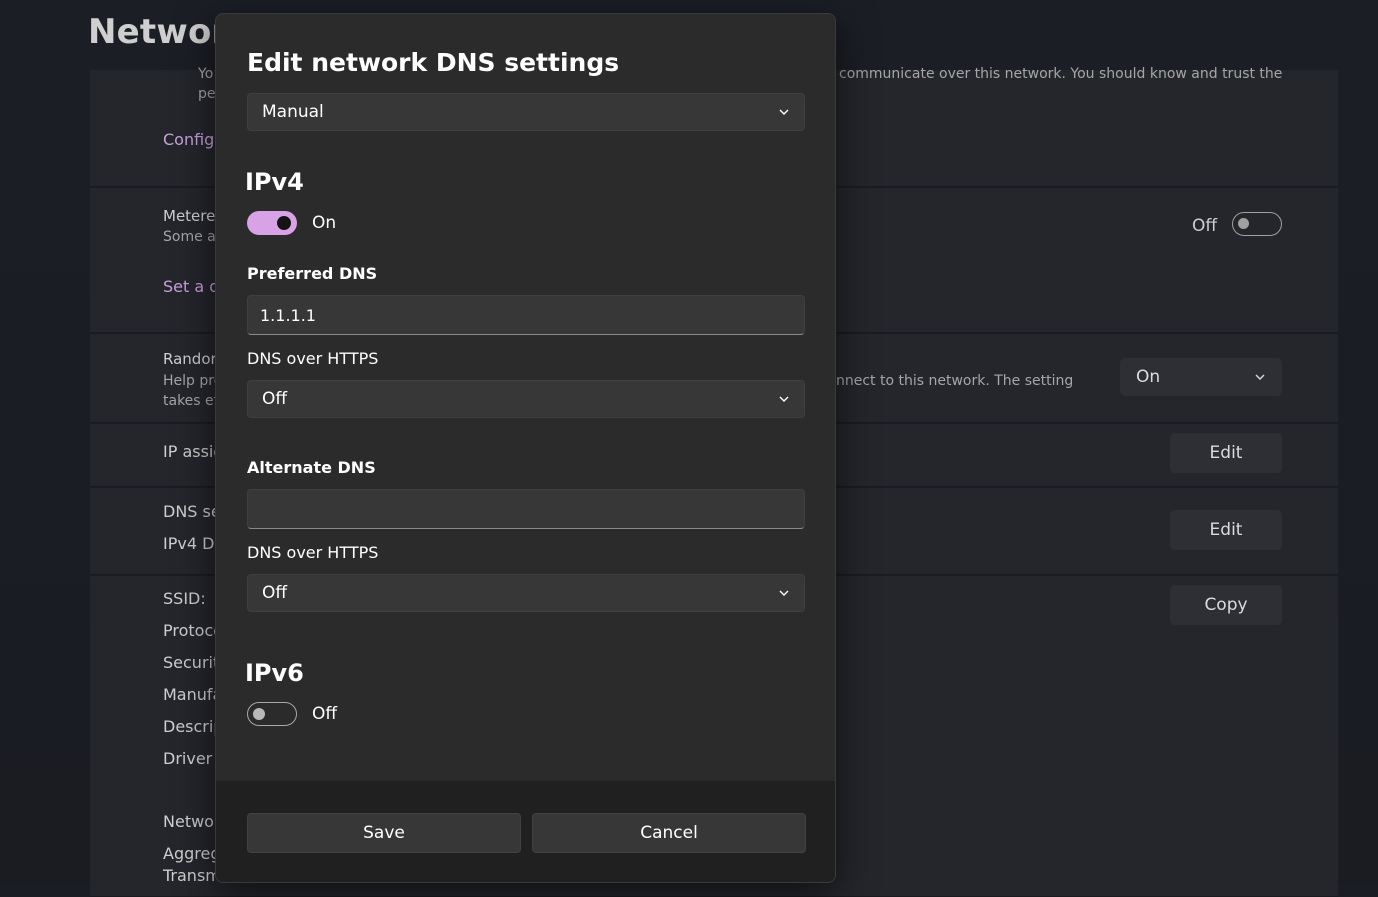 This screenshot has height=897, width=1378. I want to click on ipv6-toggle-label: Off, so click(325, 714).